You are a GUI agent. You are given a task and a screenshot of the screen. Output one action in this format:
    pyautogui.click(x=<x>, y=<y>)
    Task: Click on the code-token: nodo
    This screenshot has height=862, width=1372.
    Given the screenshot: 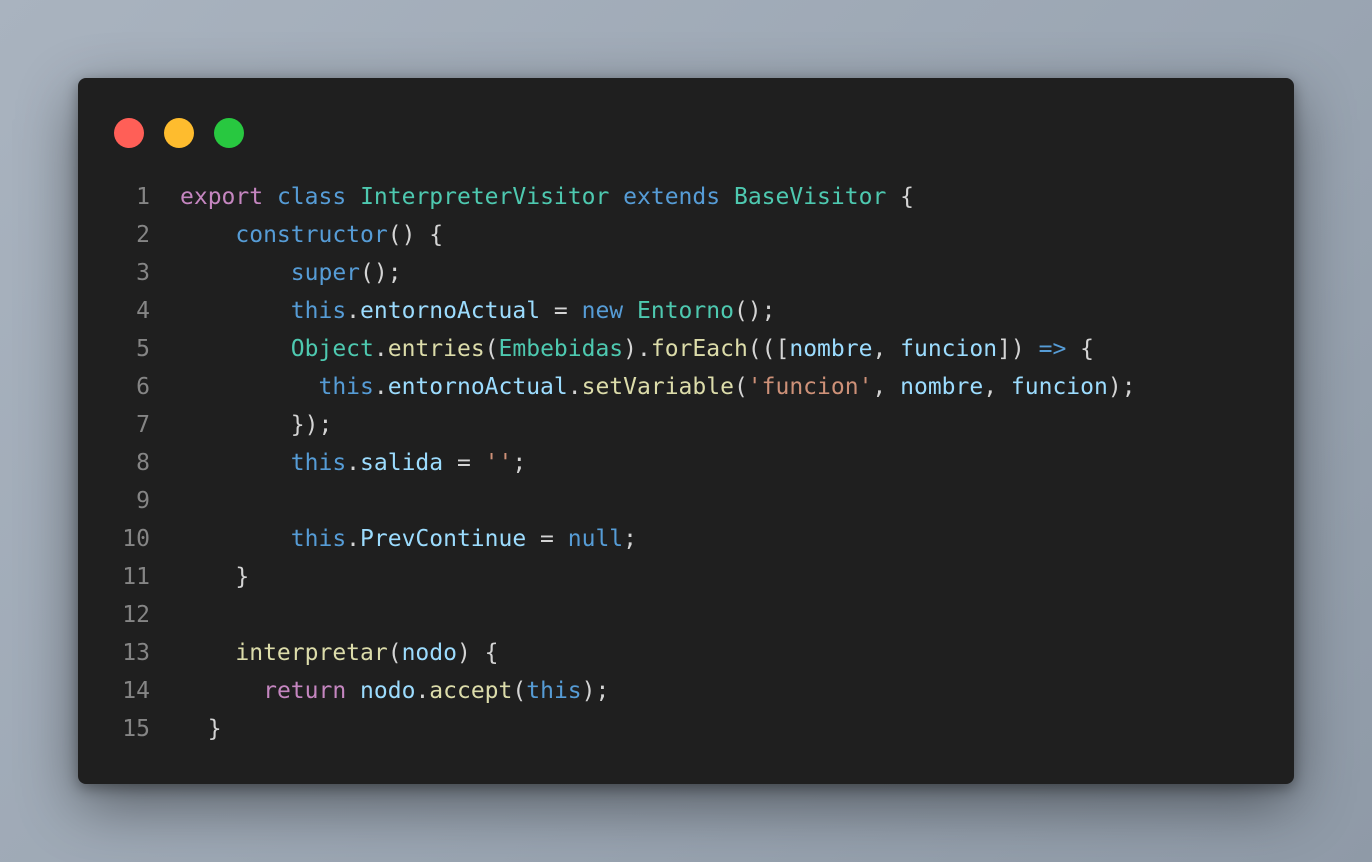 What is the action you would take?
    pyautogui.click(x=429, y=653)
    